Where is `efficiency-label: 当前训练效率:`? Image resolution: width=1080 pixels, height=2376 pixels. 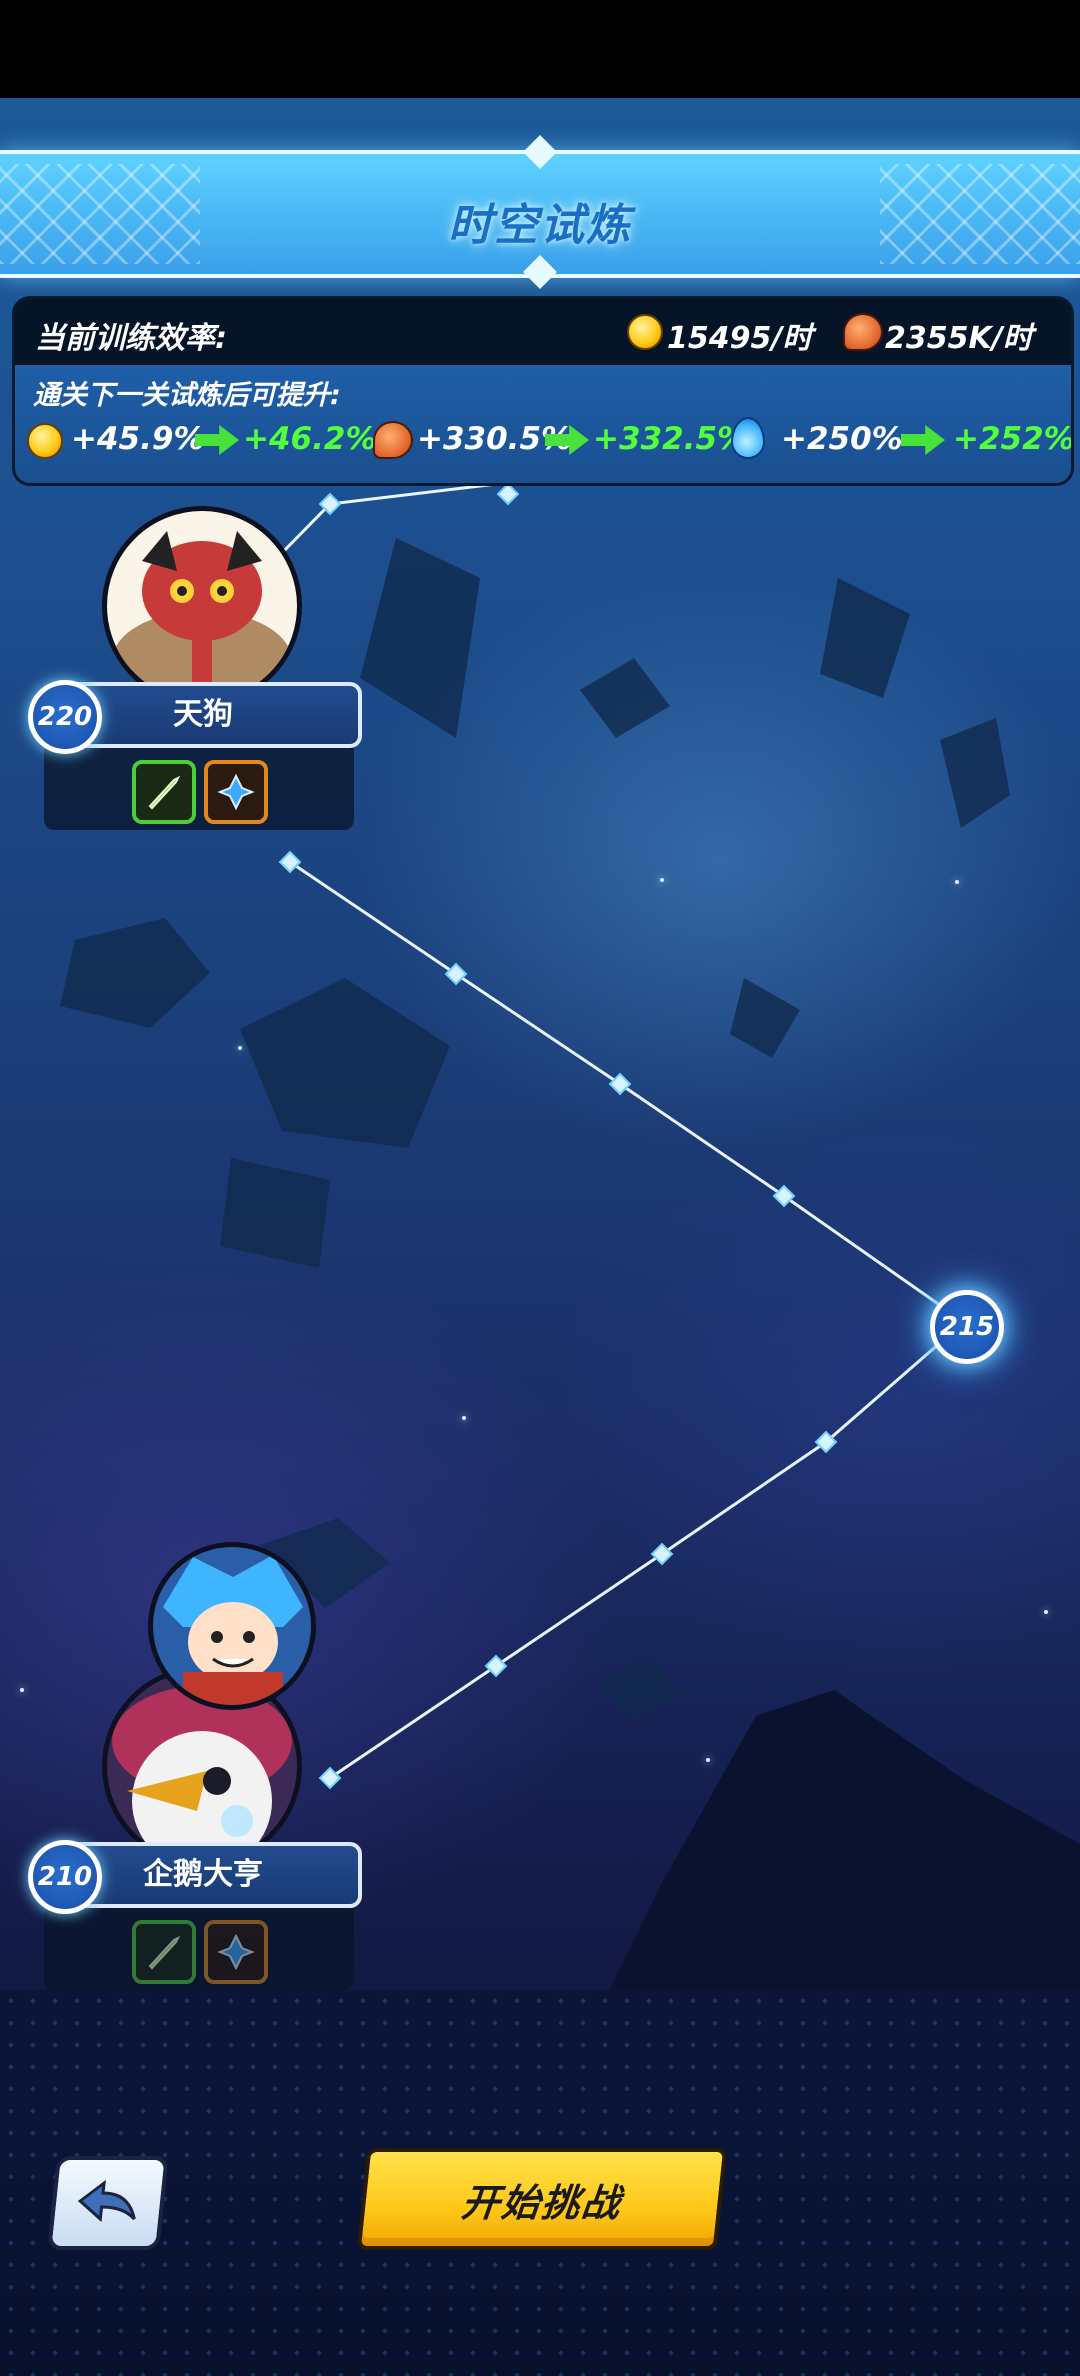
efficiency-label: 当前训练效率: is located at coordinates (131, 338).